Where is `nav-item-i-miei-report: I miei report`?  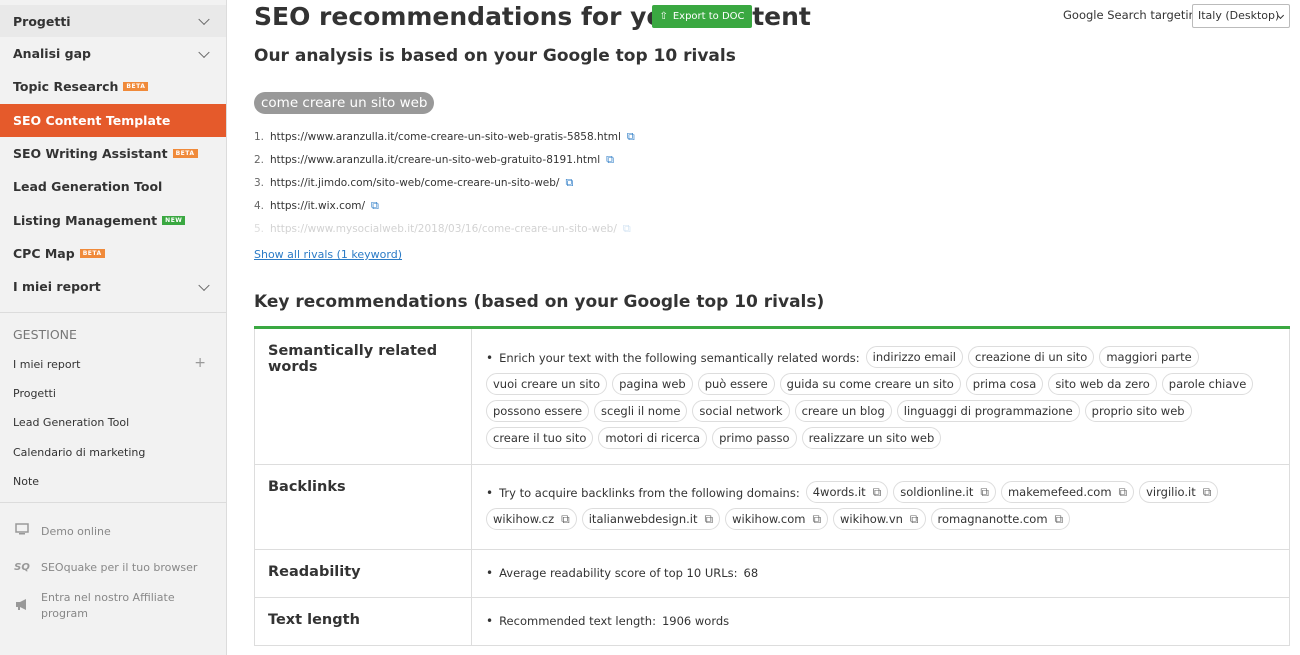
nav-item-i-miei-report: I miei report is located at coordinates (113, 286).